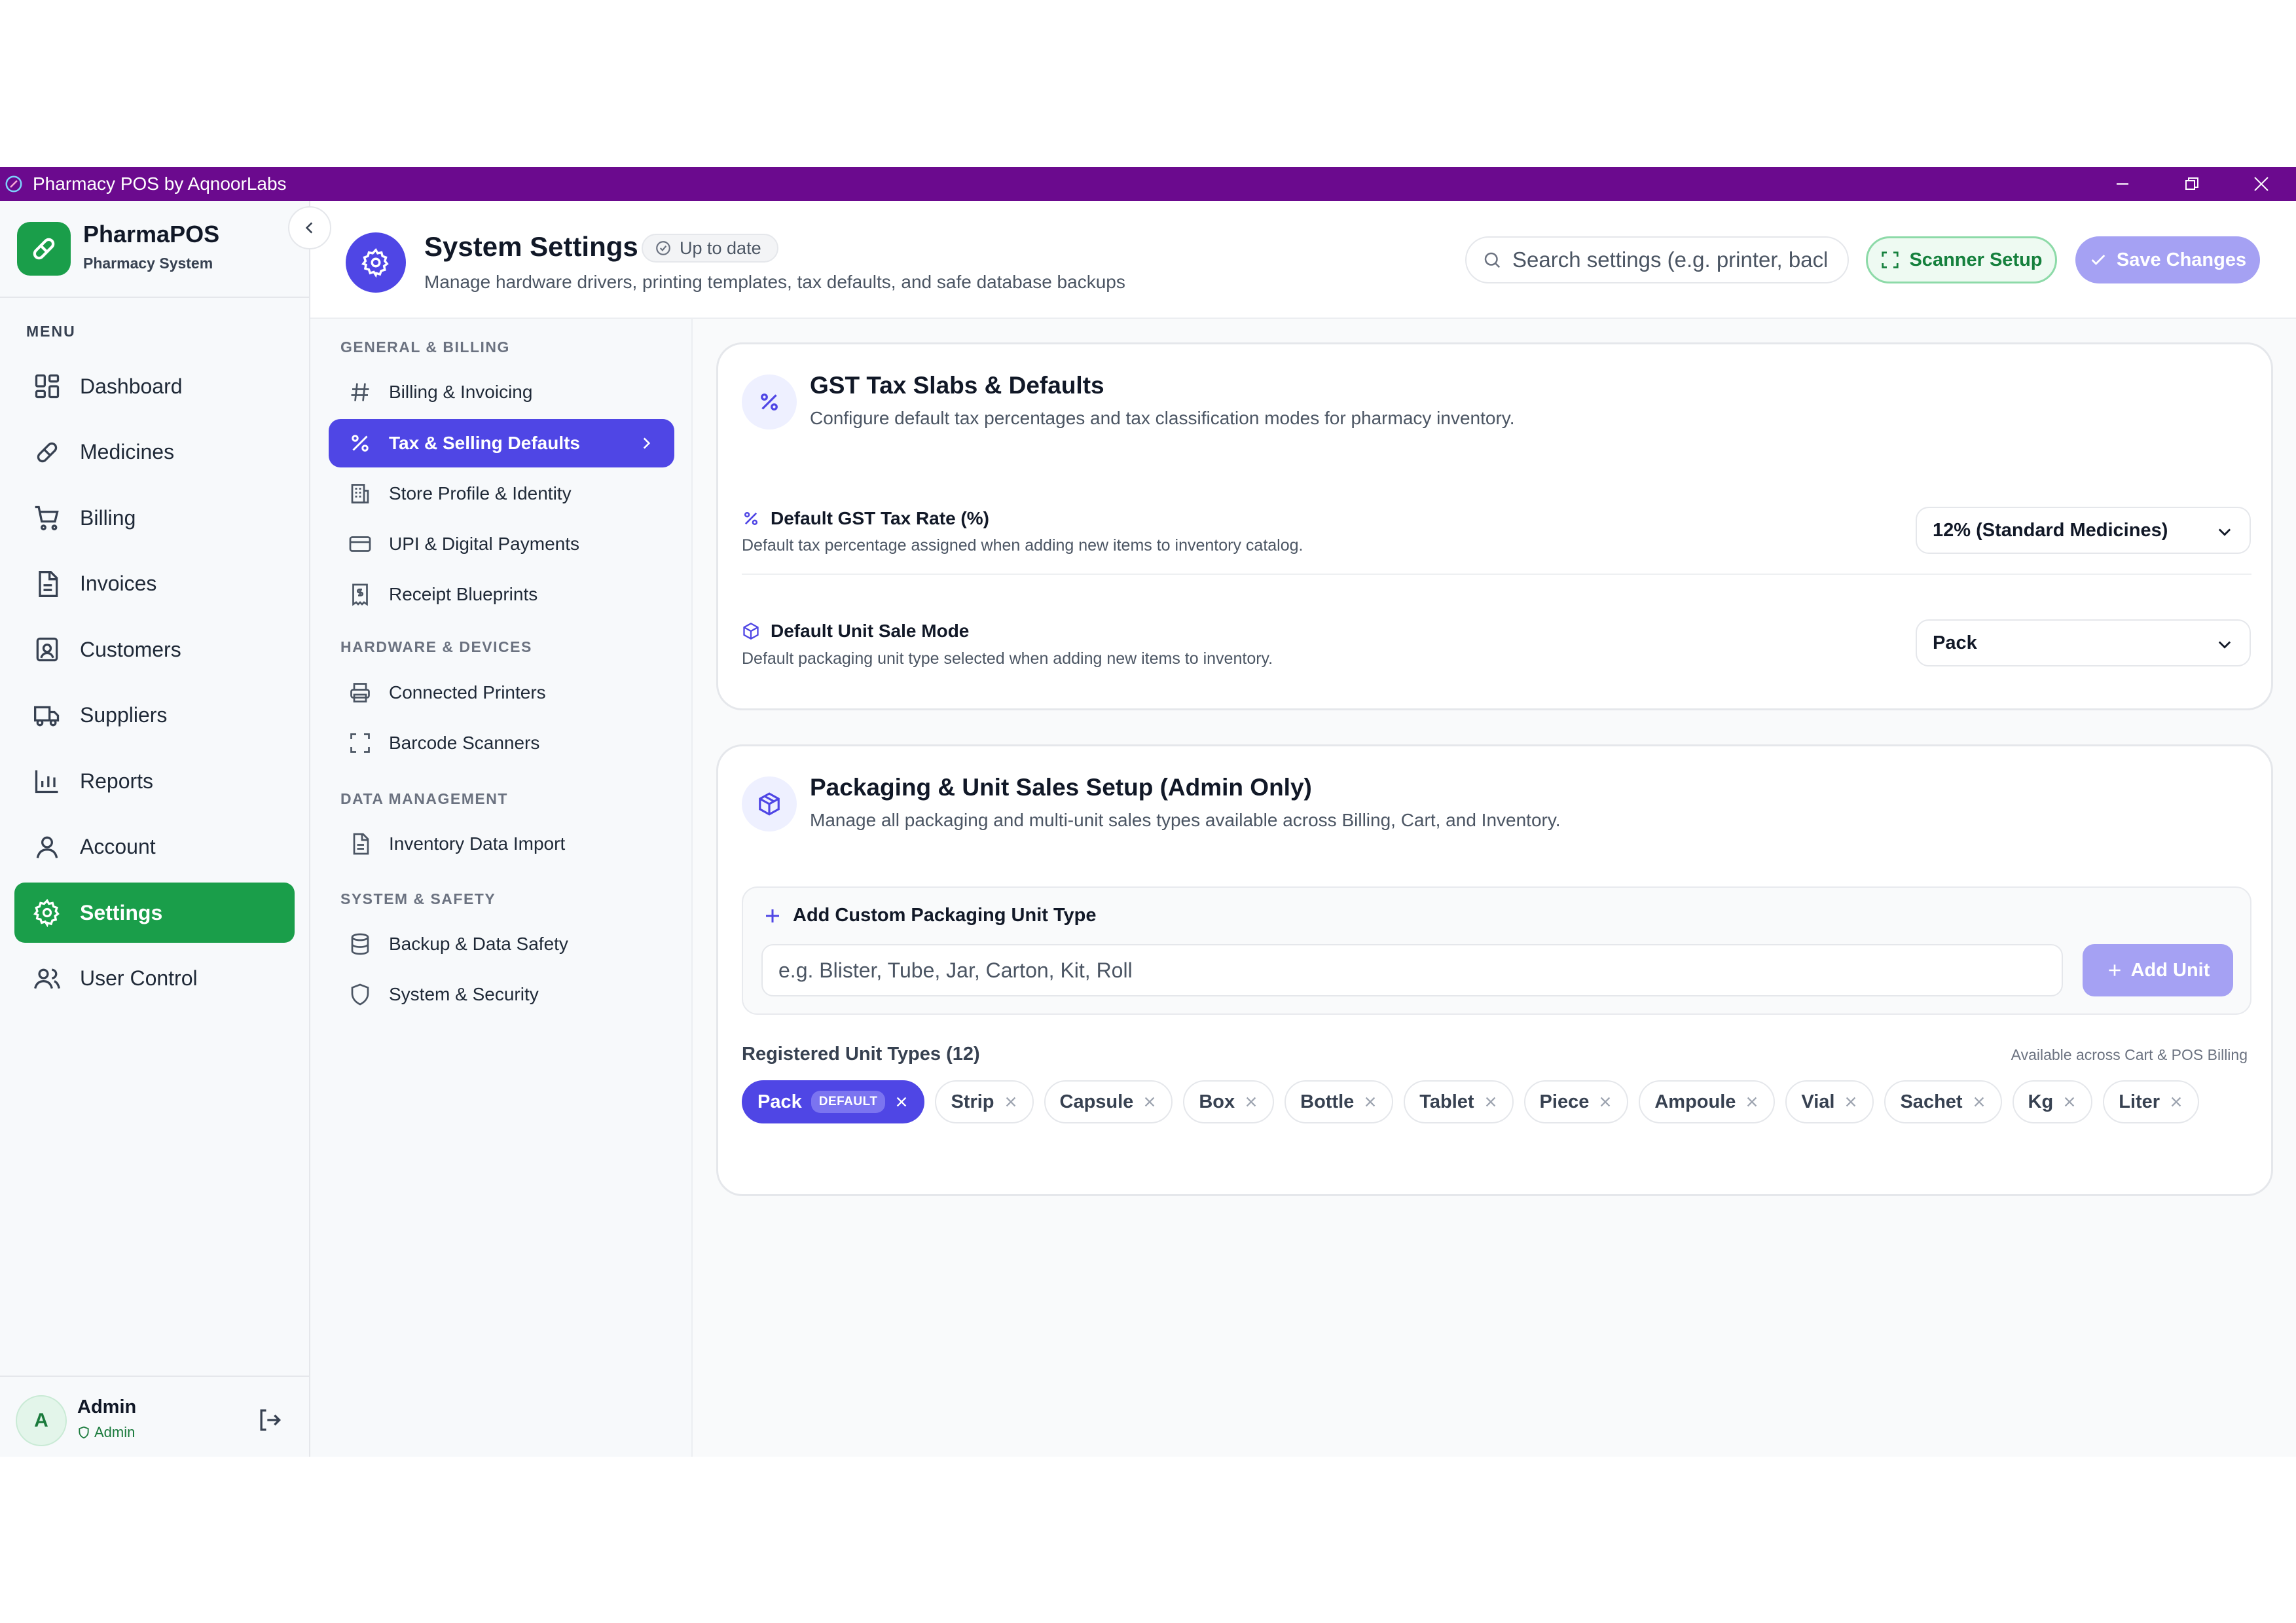  I want to click on add-unit-label-text: Add Custom Packaging Unit Type, so click(945, 915).